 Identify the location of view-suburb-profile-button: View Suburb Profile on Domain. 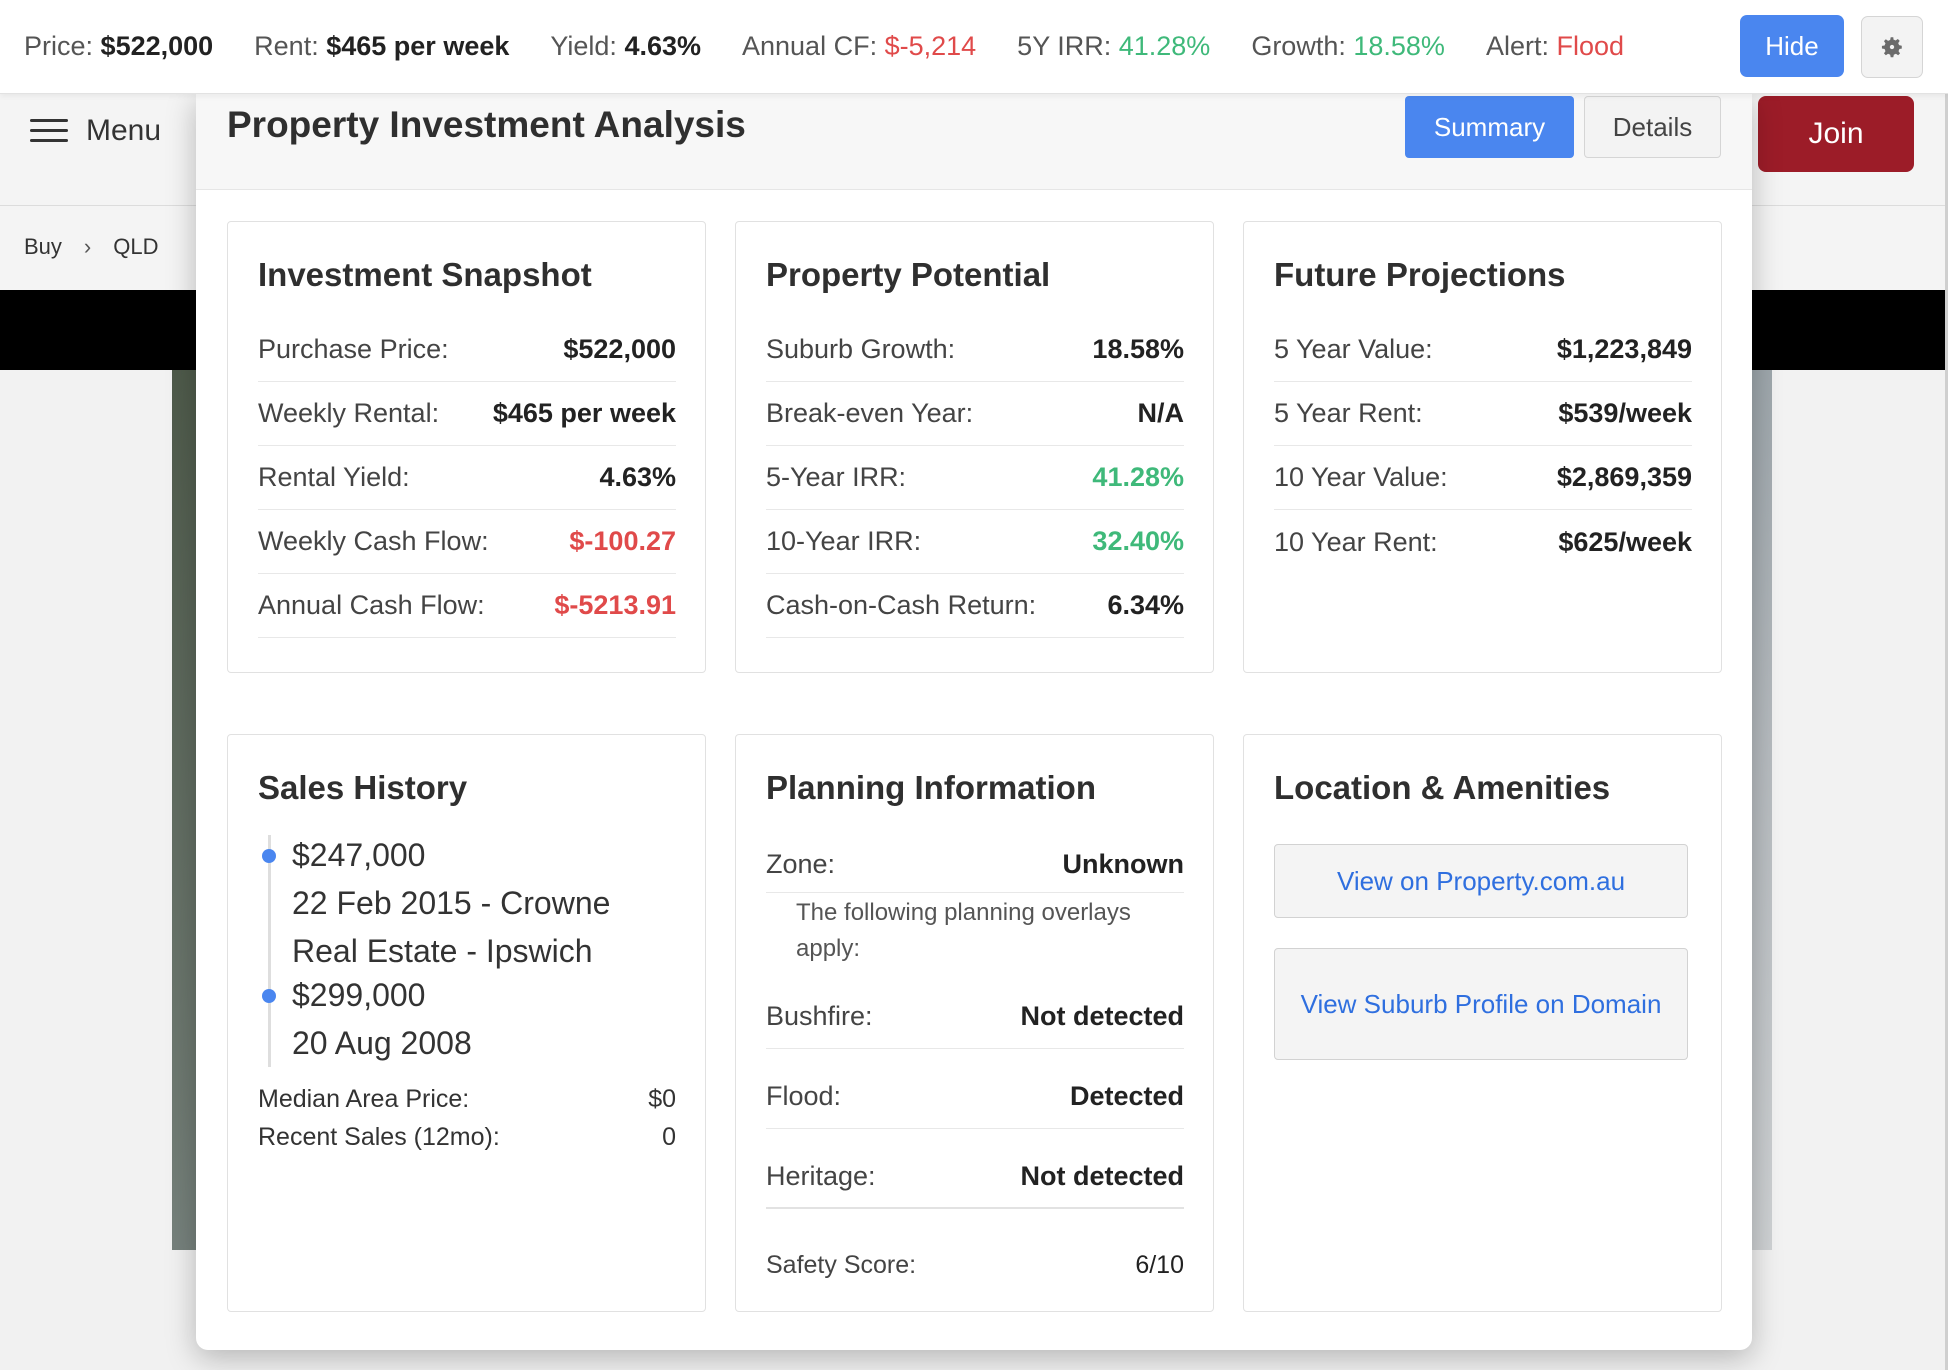
(1481, 1004).